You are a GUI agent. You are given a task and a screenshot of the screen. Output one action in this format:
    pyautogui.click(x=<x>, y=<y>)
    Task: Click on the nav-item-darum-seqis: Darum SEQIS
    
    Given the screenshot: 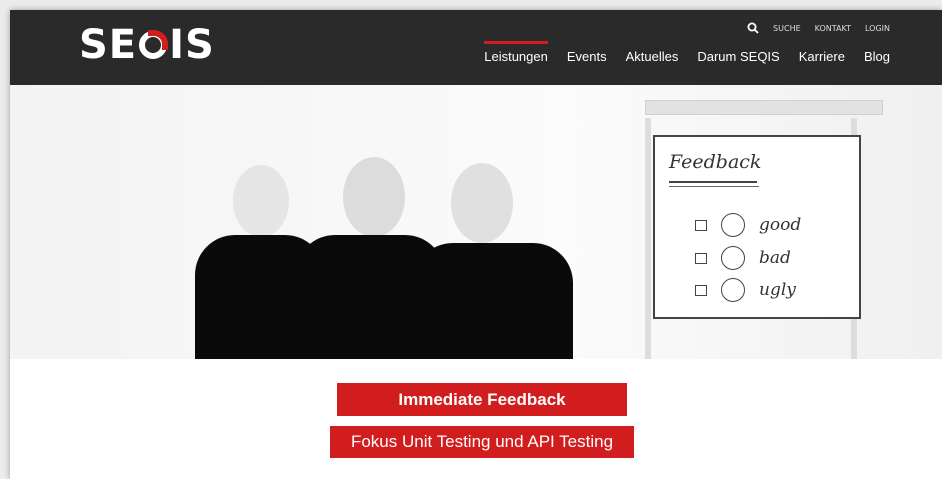 What is the action you would take?
    pyautogui.click(x=738, y=56)
    